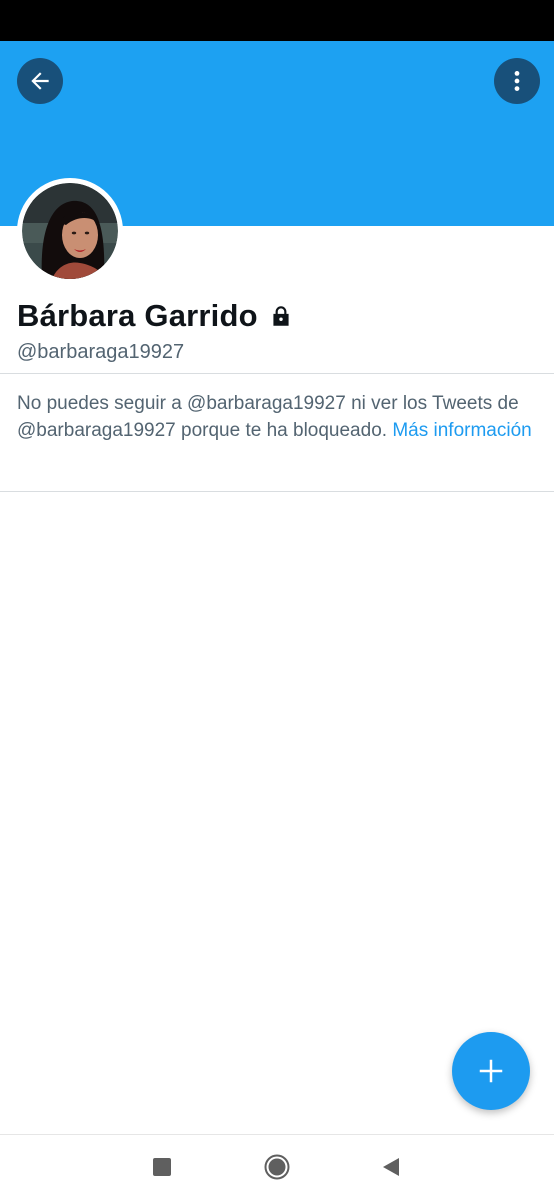 Image resolution: width=554 pixels, height=1201 pixels. Describe the element at coordinates (391, 1167) in the screenshot. I see `triangle-back-icon` at that location.